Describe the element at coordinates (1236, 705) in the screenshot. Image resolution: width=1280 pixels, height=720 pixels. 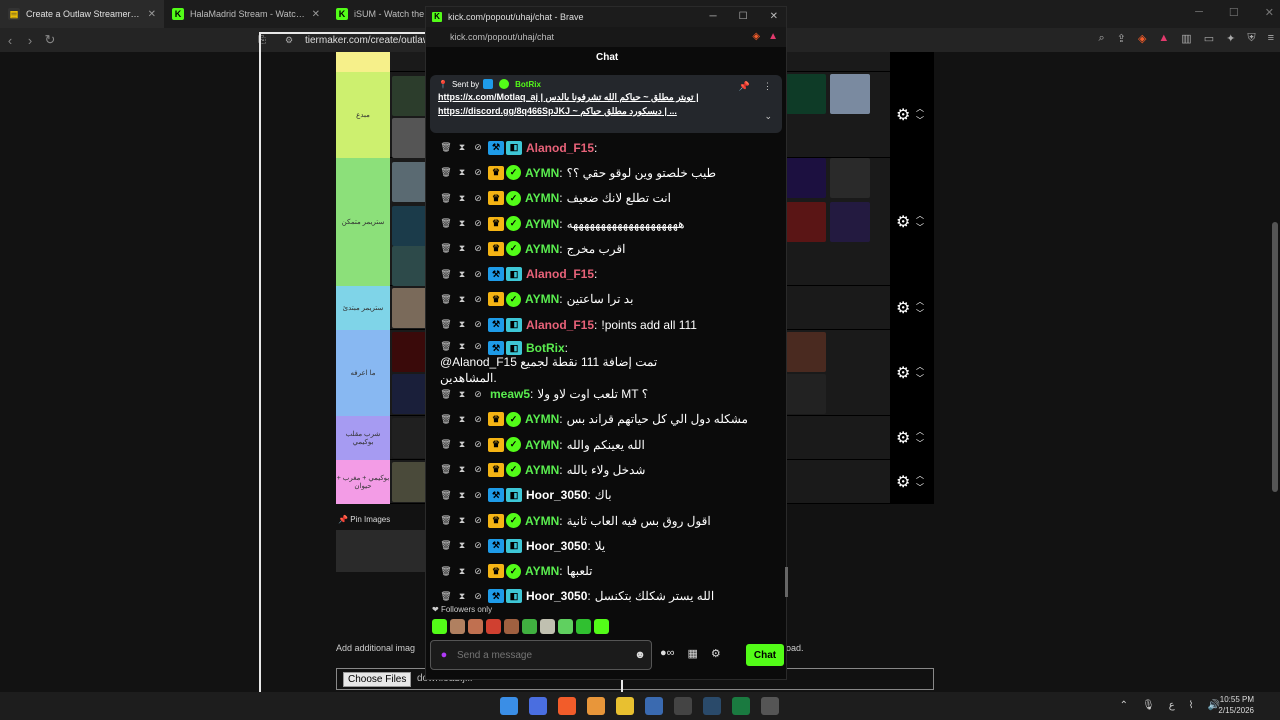
I see `clock: 10:55 PM 2/15/2026` at that location.